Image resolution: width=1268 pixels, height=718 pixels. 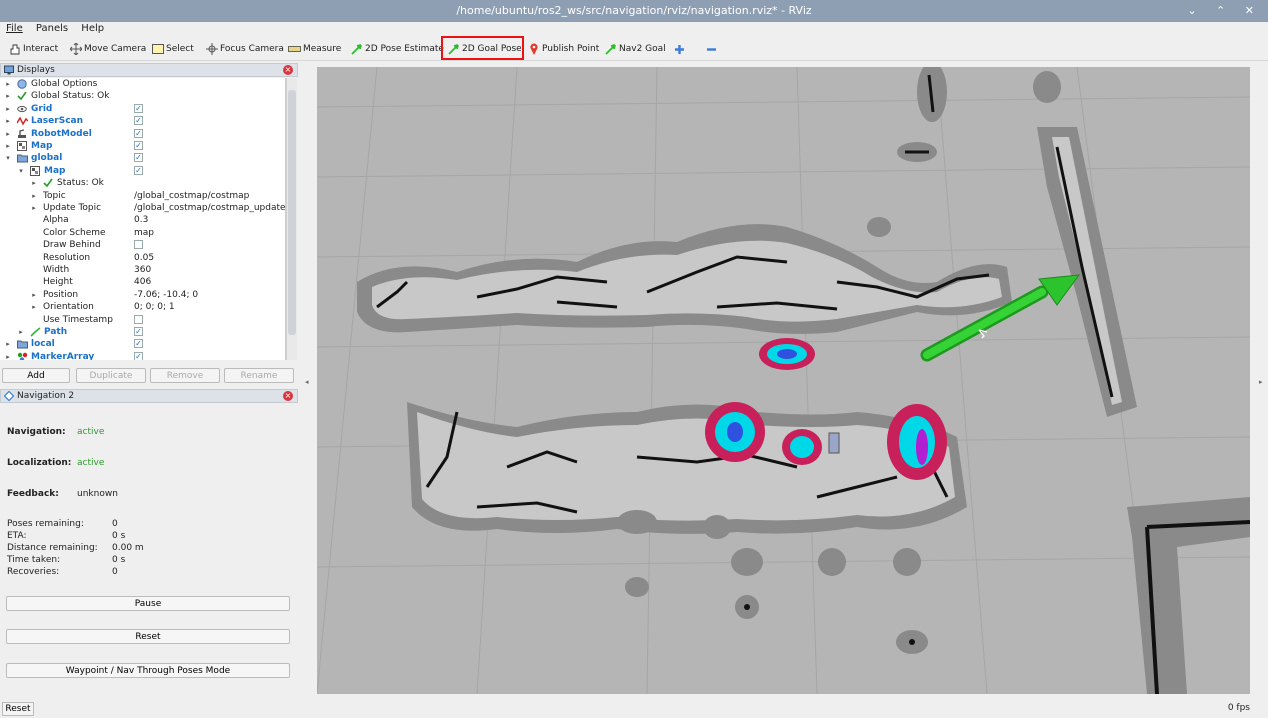 I want to click on tree-row-global: ▾ global ✓, so click(x=142, y=158).